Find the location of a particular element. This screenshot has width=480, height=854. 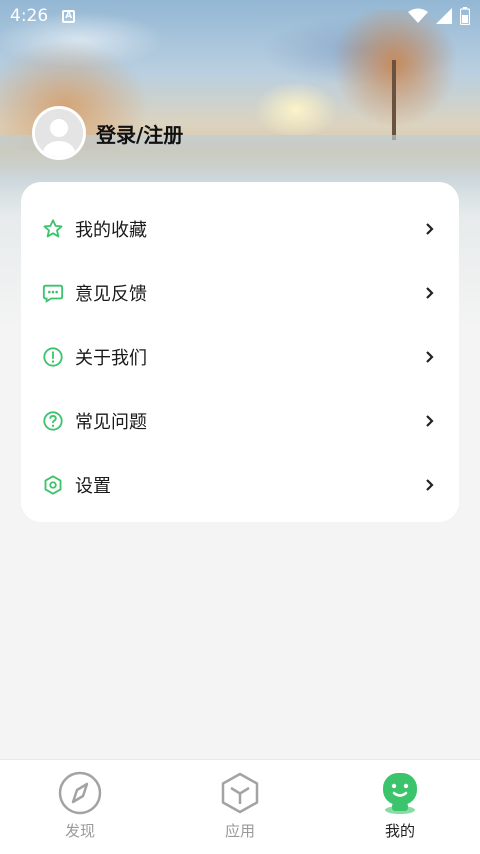

default-avatar-icon is located at coordinates (59, 133).